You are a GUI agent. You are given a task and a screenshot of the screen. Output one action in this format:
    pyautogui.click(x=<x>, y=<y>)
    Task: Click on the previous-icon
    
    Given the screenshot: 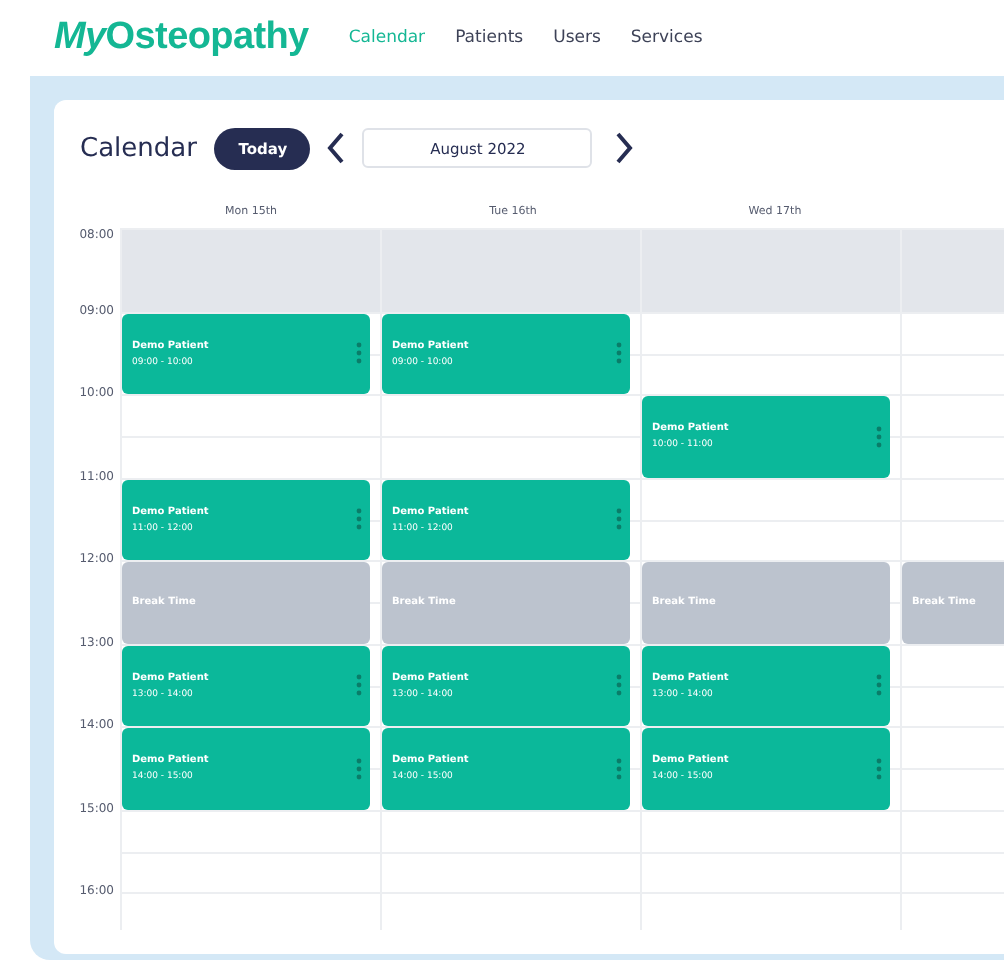 What is the action you would take?
    pyautogui.click(x=336, y=148)
    